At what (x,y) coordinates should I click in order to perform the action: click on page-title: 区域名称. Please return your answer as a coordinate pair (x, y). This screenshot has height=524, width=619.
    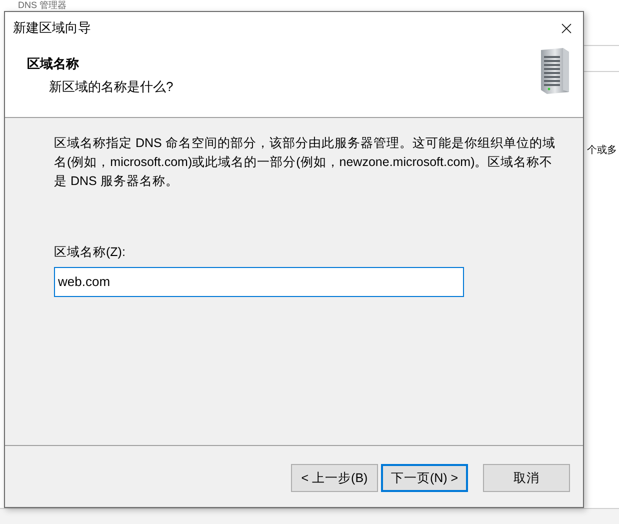
    Looking at the image, I should click on (53, 64).